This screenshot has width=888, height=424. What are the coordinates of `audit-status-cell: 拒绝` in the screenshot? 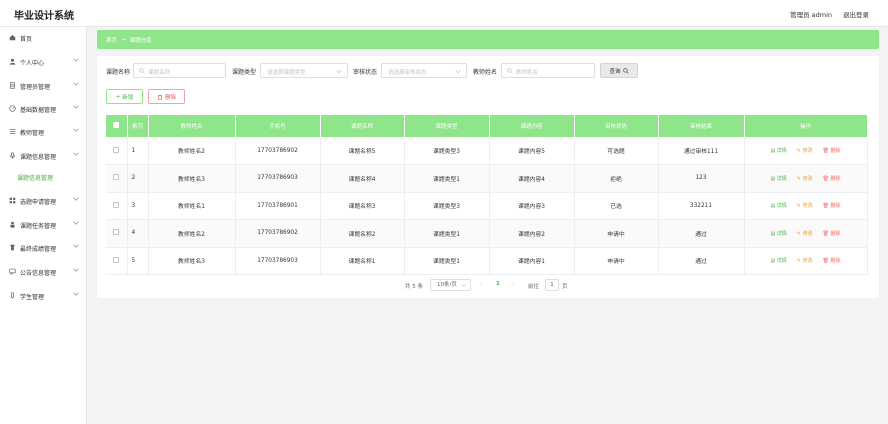 It's located at (616, 178).